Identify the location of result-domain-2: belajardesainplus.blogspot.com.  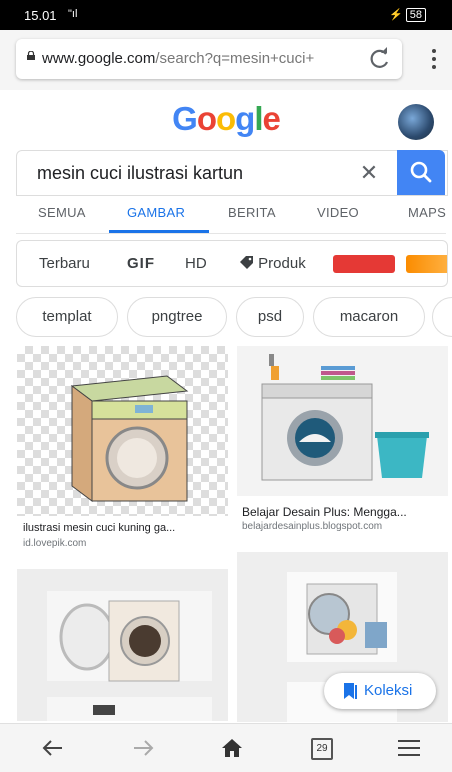
(312, 526).